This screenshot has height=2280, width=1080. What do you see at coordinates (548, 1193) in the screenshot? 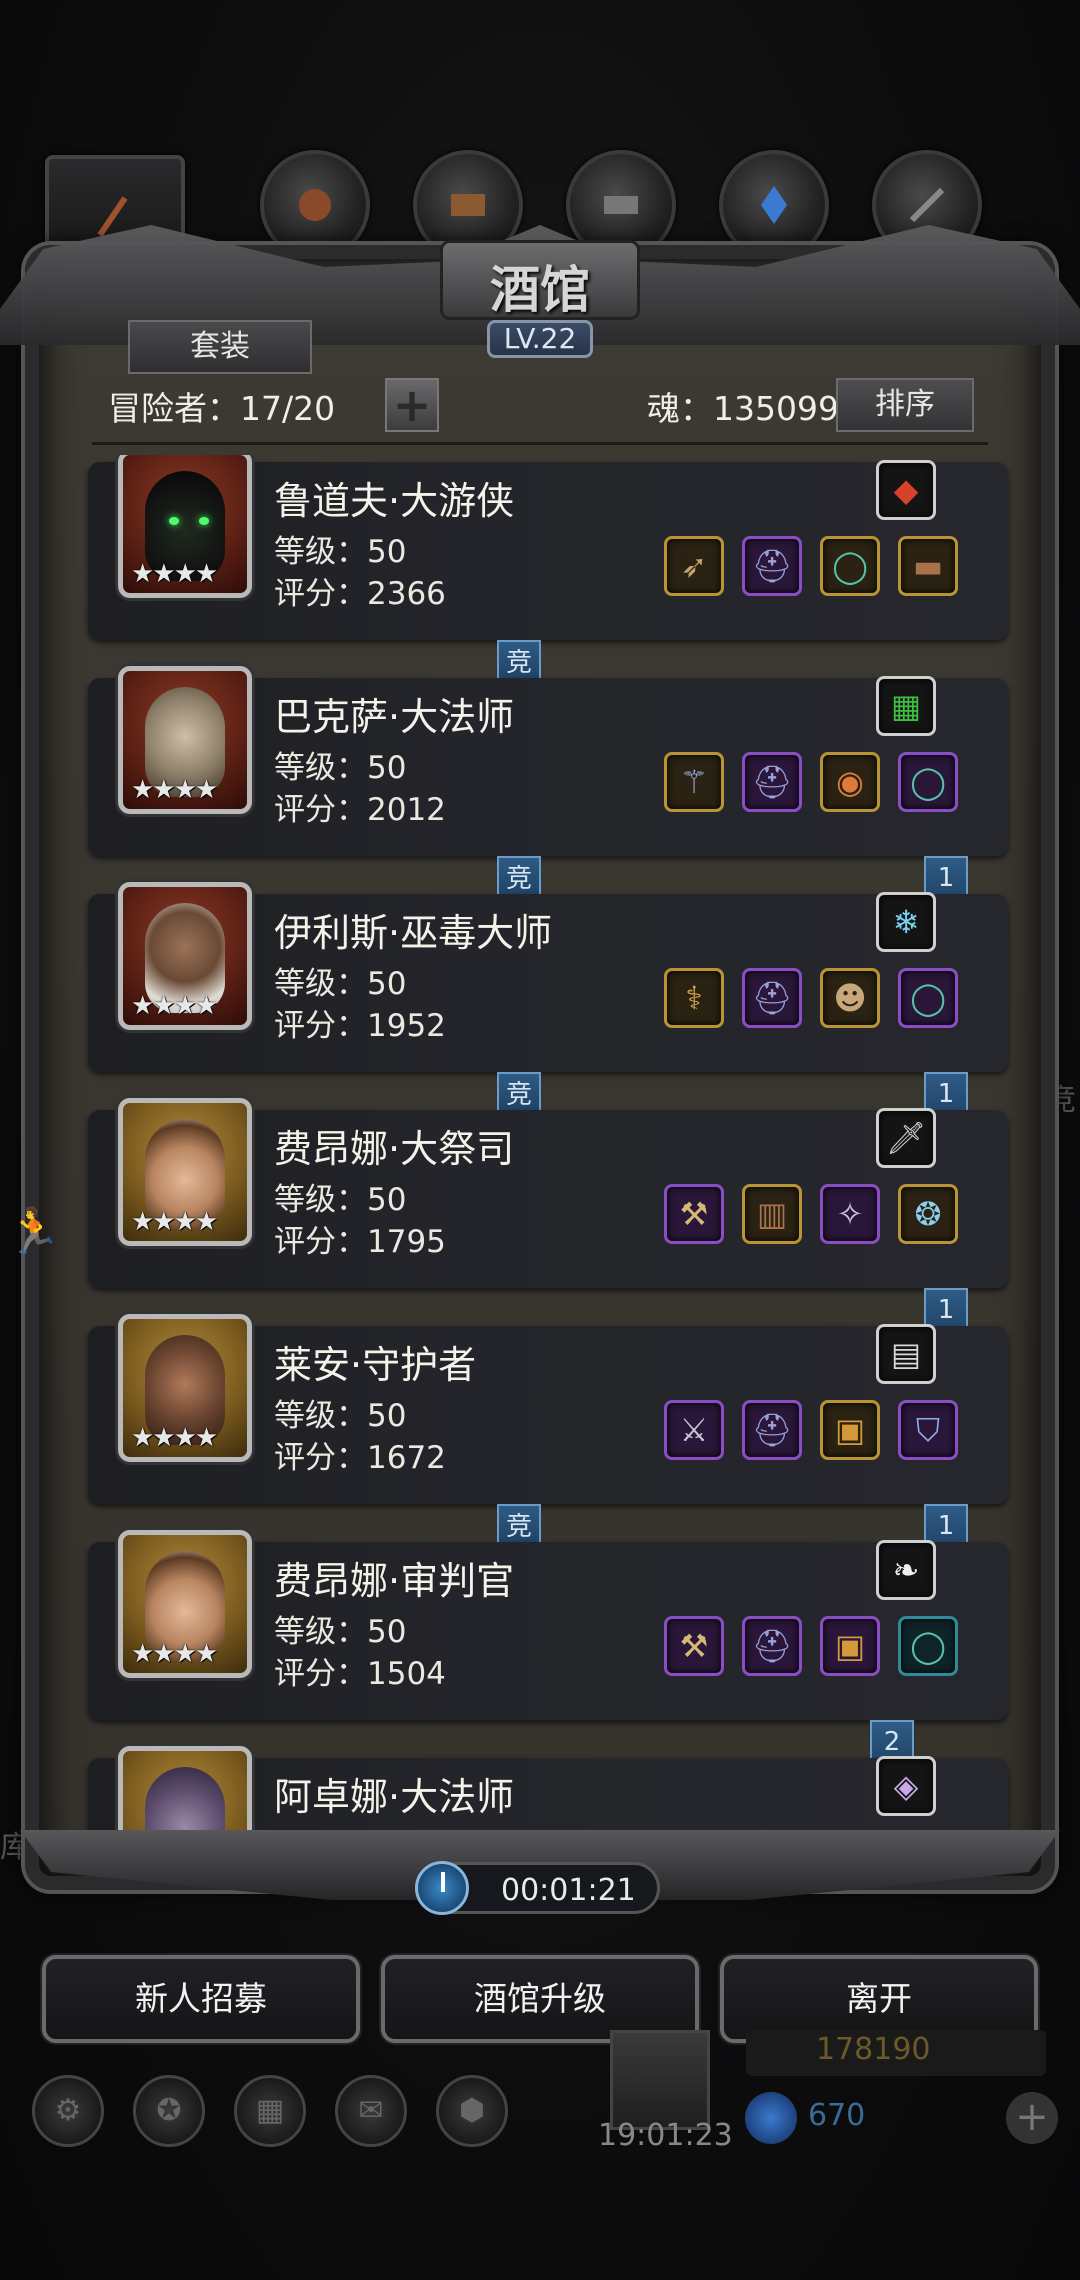
I see `hero-card: ★★★★ 费昂娜·大祭司等级：50 评分：1795 🗡 ⚒ ▥ ✧ ❂` at bounding box center [548, 1193].